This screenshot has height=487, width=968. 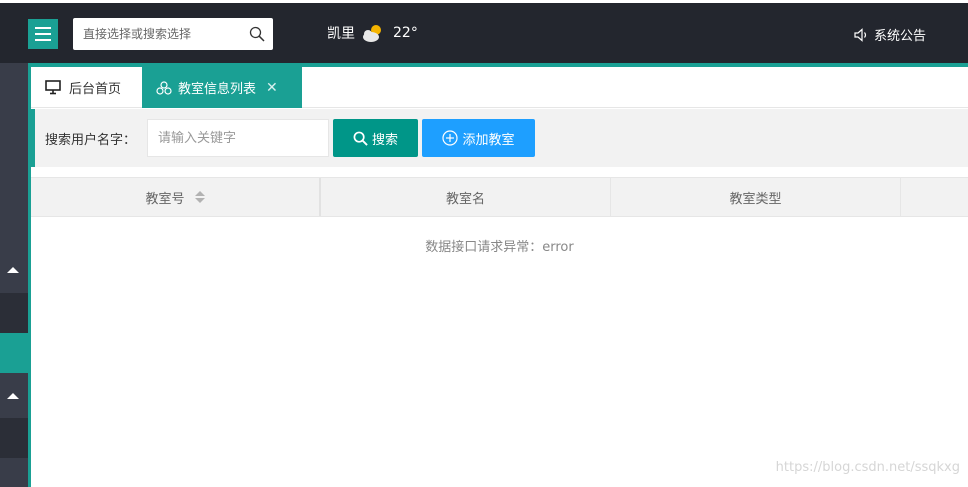 What do you see at coordinates (91, 140) in the screenshot?
I see `search-label: 搜索用户名字：` at bounding box center [91, 140].